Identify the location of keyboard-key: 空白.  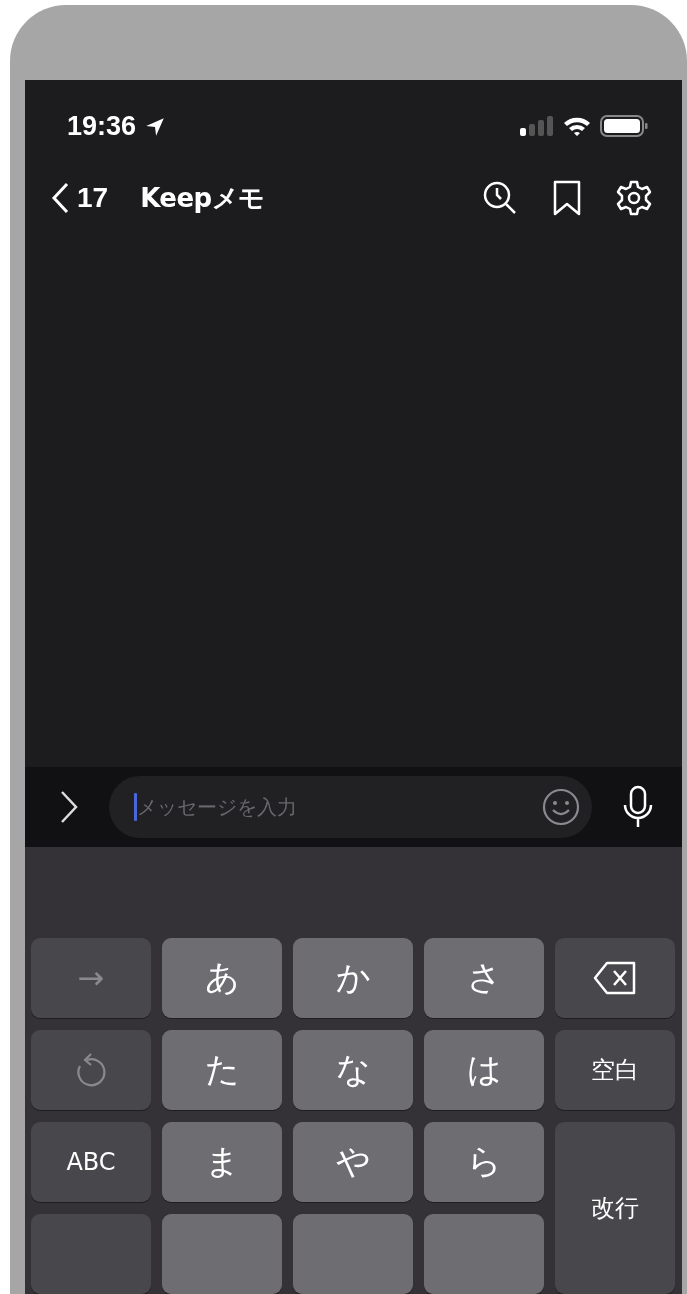
(615, 1070).